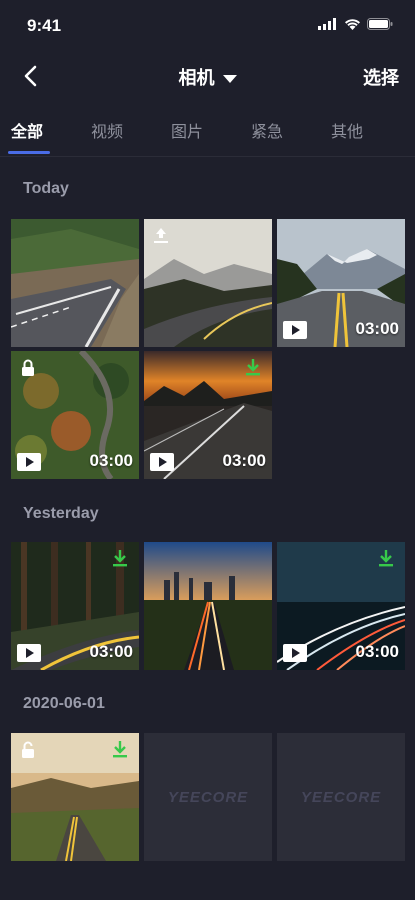  What do you see at coordinates (44, 25) in the screenshot?
I see `status-time: 9:41` at bounding box center [44, 25].